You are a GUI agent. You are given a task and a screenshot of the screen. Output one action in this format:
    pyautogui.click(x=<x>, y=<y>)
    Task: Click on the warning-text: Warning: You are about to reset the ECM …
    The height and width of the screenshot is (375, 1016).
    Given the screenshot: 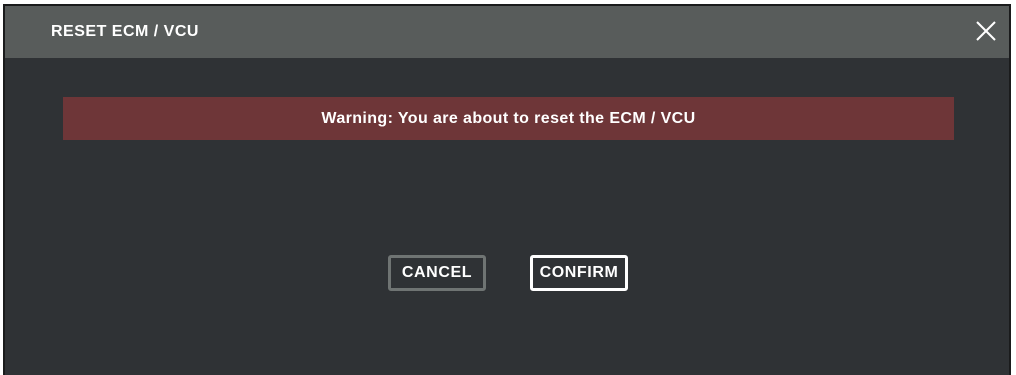 What is the action you would take?
    pyautogui.click(x=508, y=118)
    